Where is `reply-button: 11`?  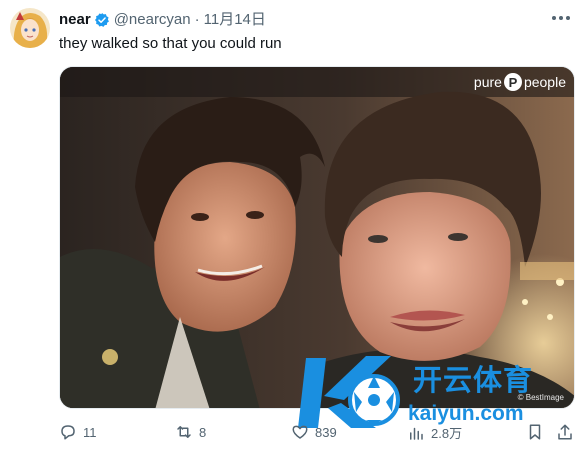
reply-button: 11 is located at coordinates (78, 432).